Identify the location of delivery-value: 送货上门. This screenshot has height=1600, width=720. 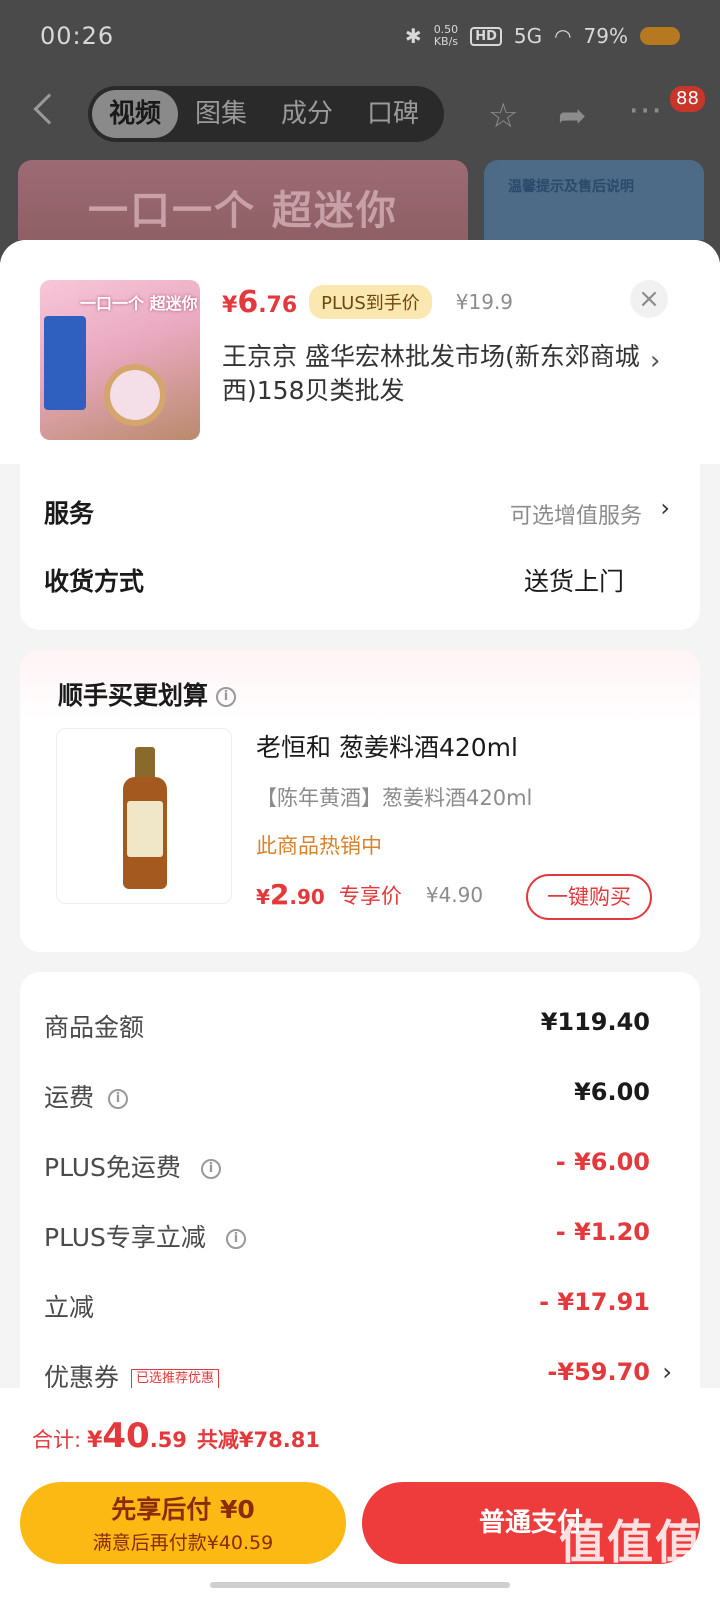
(574, 580).